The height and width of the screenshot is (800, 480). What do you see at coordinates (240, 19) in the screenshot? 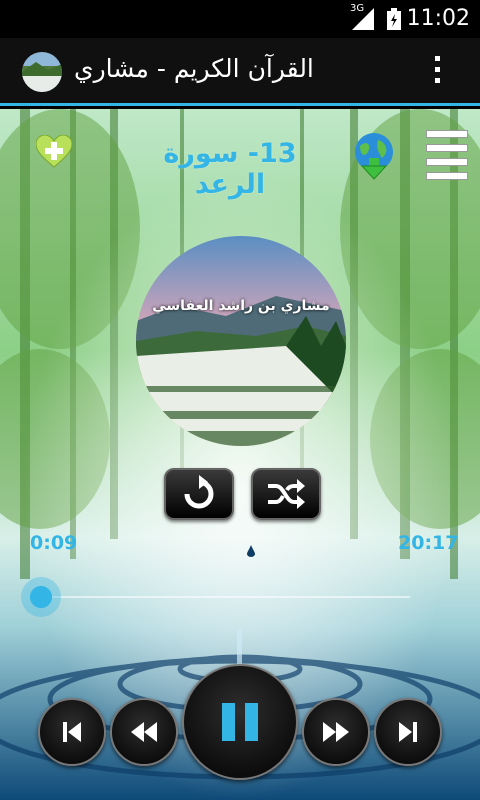
I see `status-bar: 3G 11:02` at bounding box center [240, 19].